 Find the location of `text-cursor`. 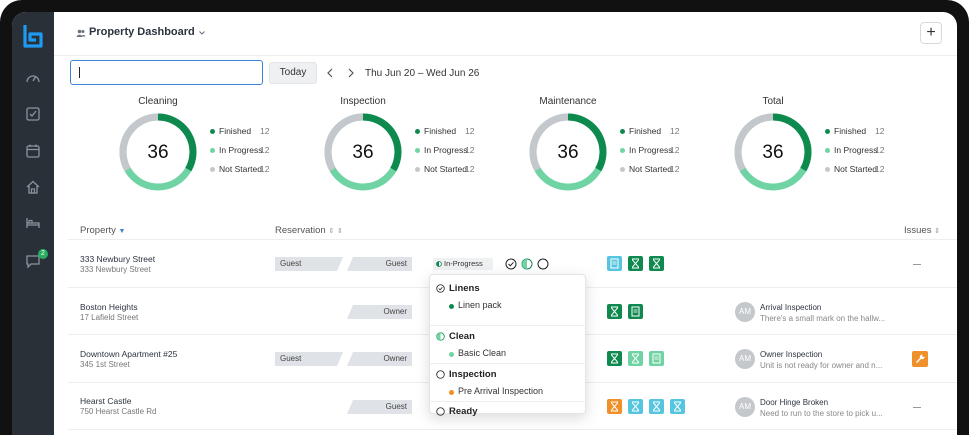

text-cursor is located at coordinates (79, 72).